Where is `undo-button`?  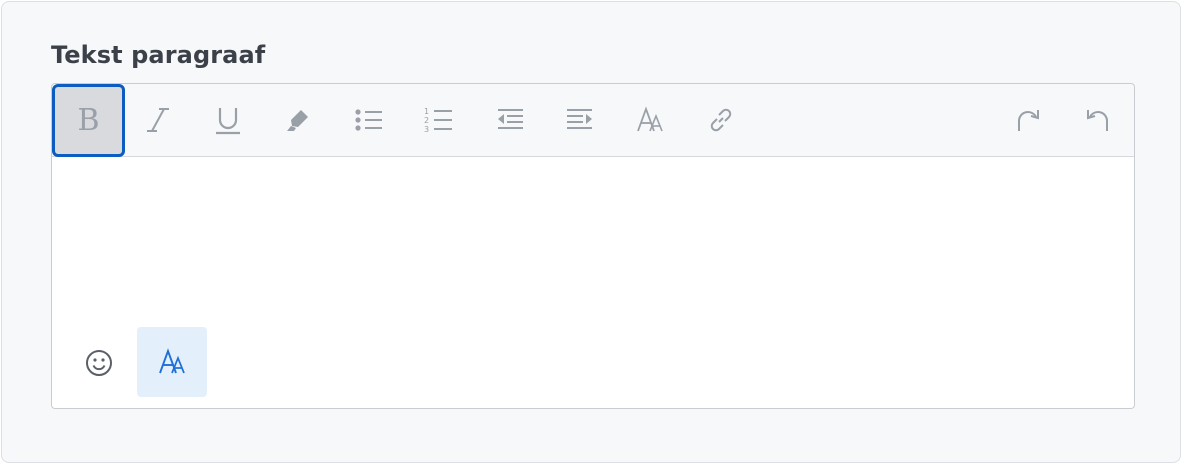 undo-button is located at coordinates (1098, 120).